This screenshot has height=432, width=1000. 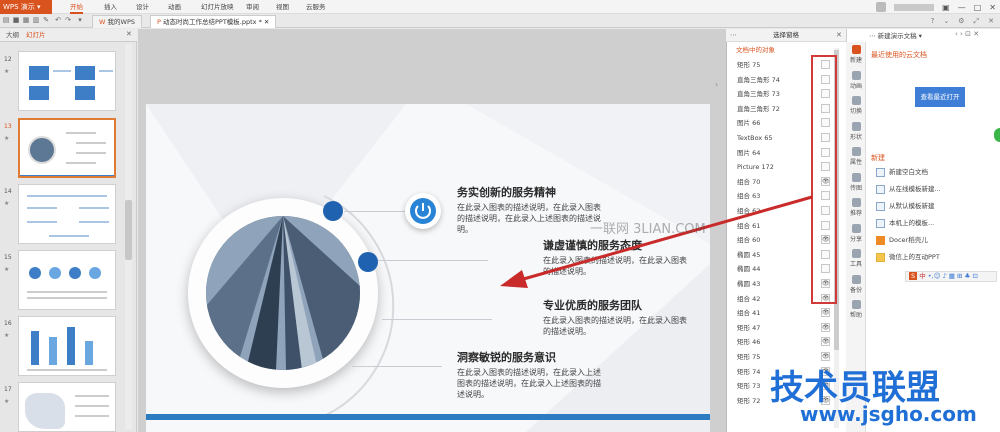 What do you see at coordinates (855, 239) in the screenshot?
I see `task-tab-label: 分享` at bounding box center [855, 239].